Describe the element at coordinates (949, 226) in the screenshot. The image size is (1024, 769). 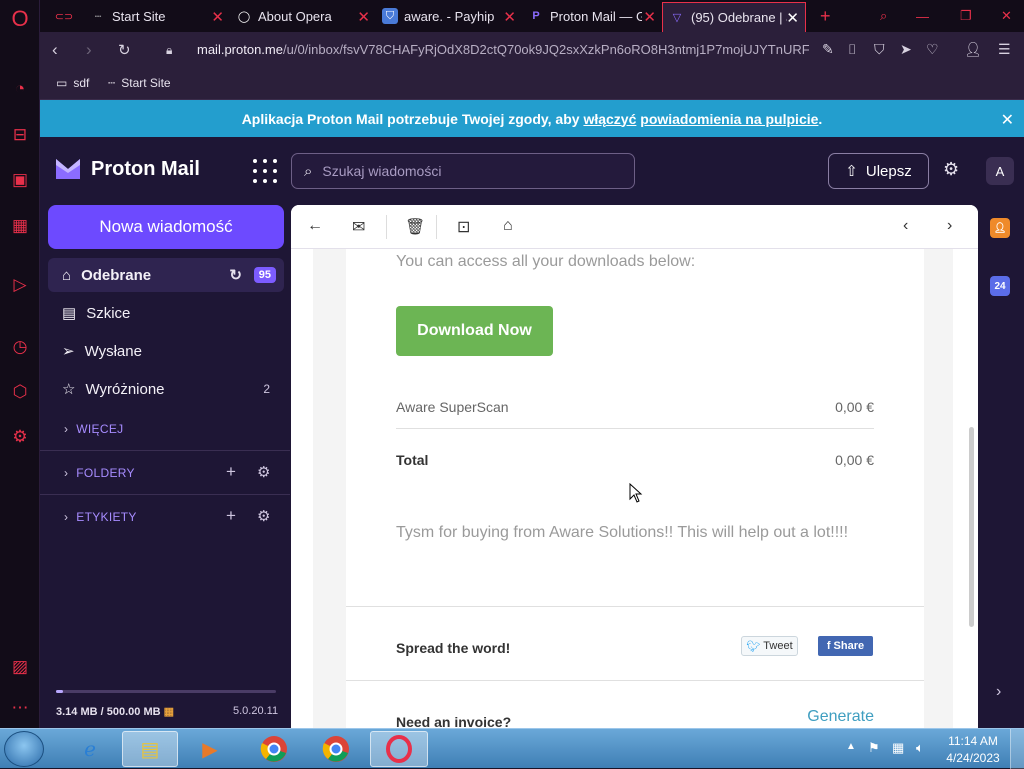
I see `next-icon: ›` at that location.